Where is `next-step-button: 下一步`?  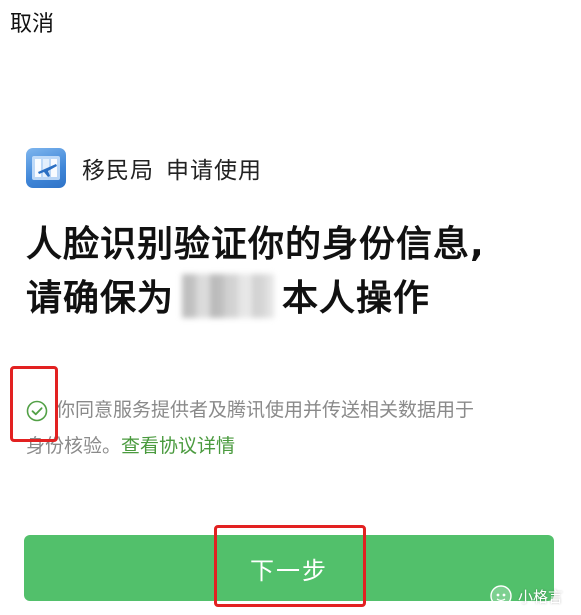
next-step-button: 下一步 is located at coordinates (289, 568).